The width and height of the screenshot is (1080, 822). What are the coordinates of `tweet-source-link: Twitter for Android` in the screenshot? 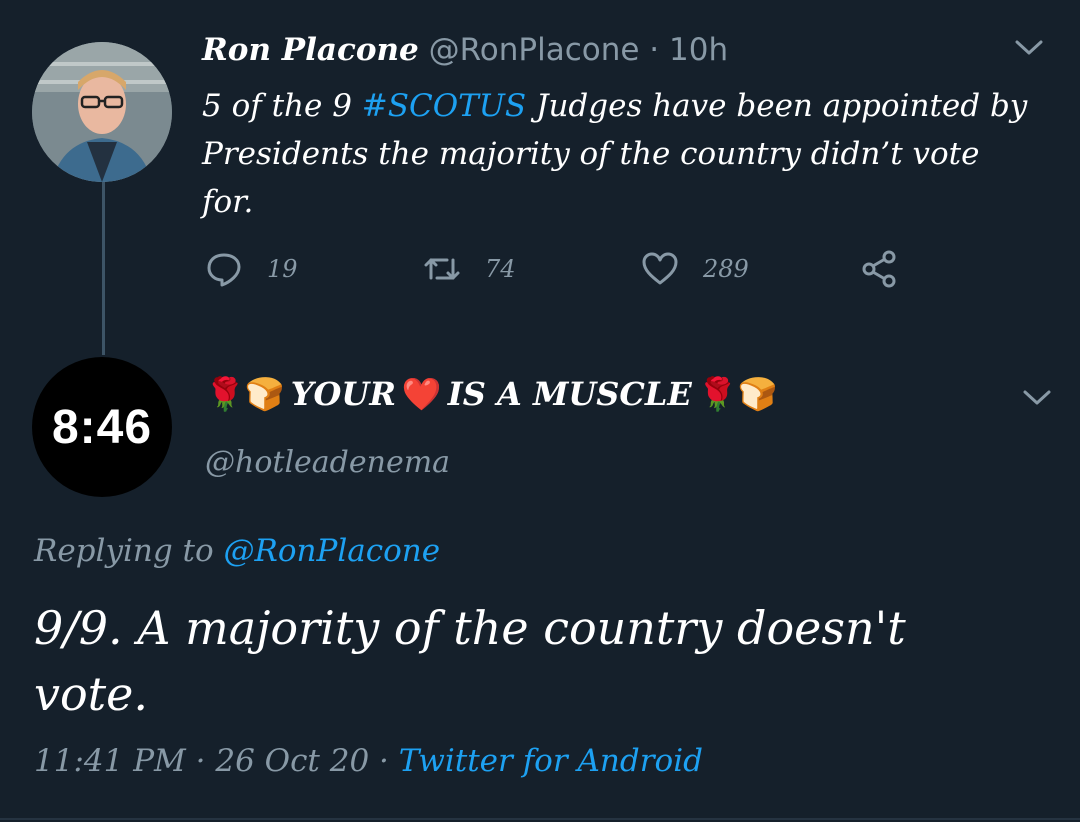 It's located at (551, 761).